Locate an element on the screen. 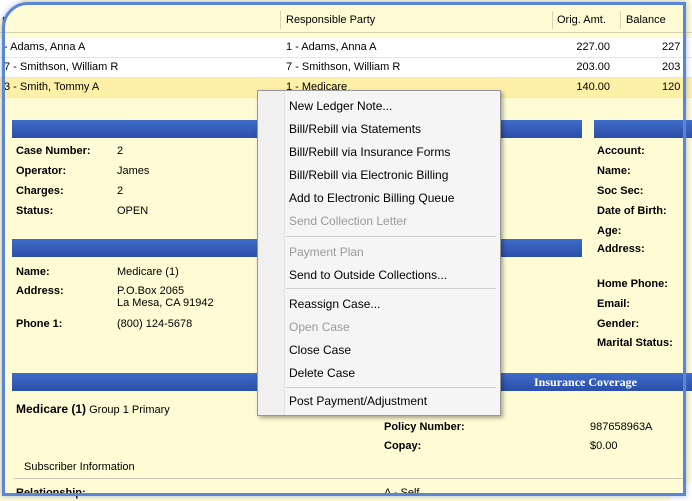 The height and width of the screenshot is (501, 692). patient-section-bar is located at coordinates (643, 129).